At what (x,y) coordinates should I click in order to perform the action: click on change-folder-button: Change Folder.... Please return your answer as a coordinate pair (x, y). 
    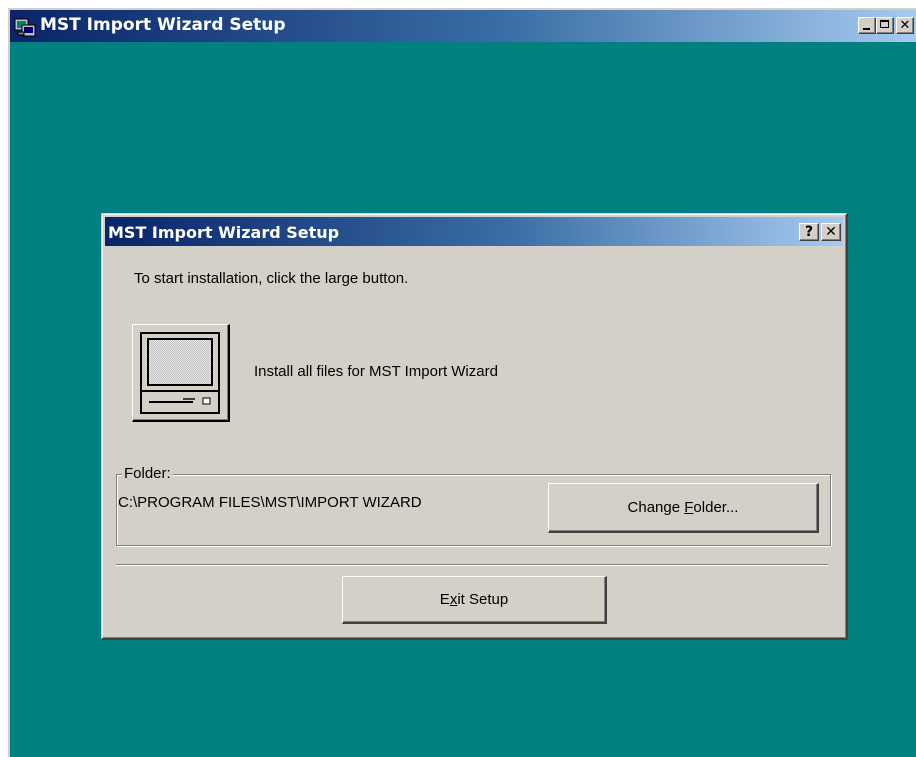
    Looking at the image, I should click on (683, 508).